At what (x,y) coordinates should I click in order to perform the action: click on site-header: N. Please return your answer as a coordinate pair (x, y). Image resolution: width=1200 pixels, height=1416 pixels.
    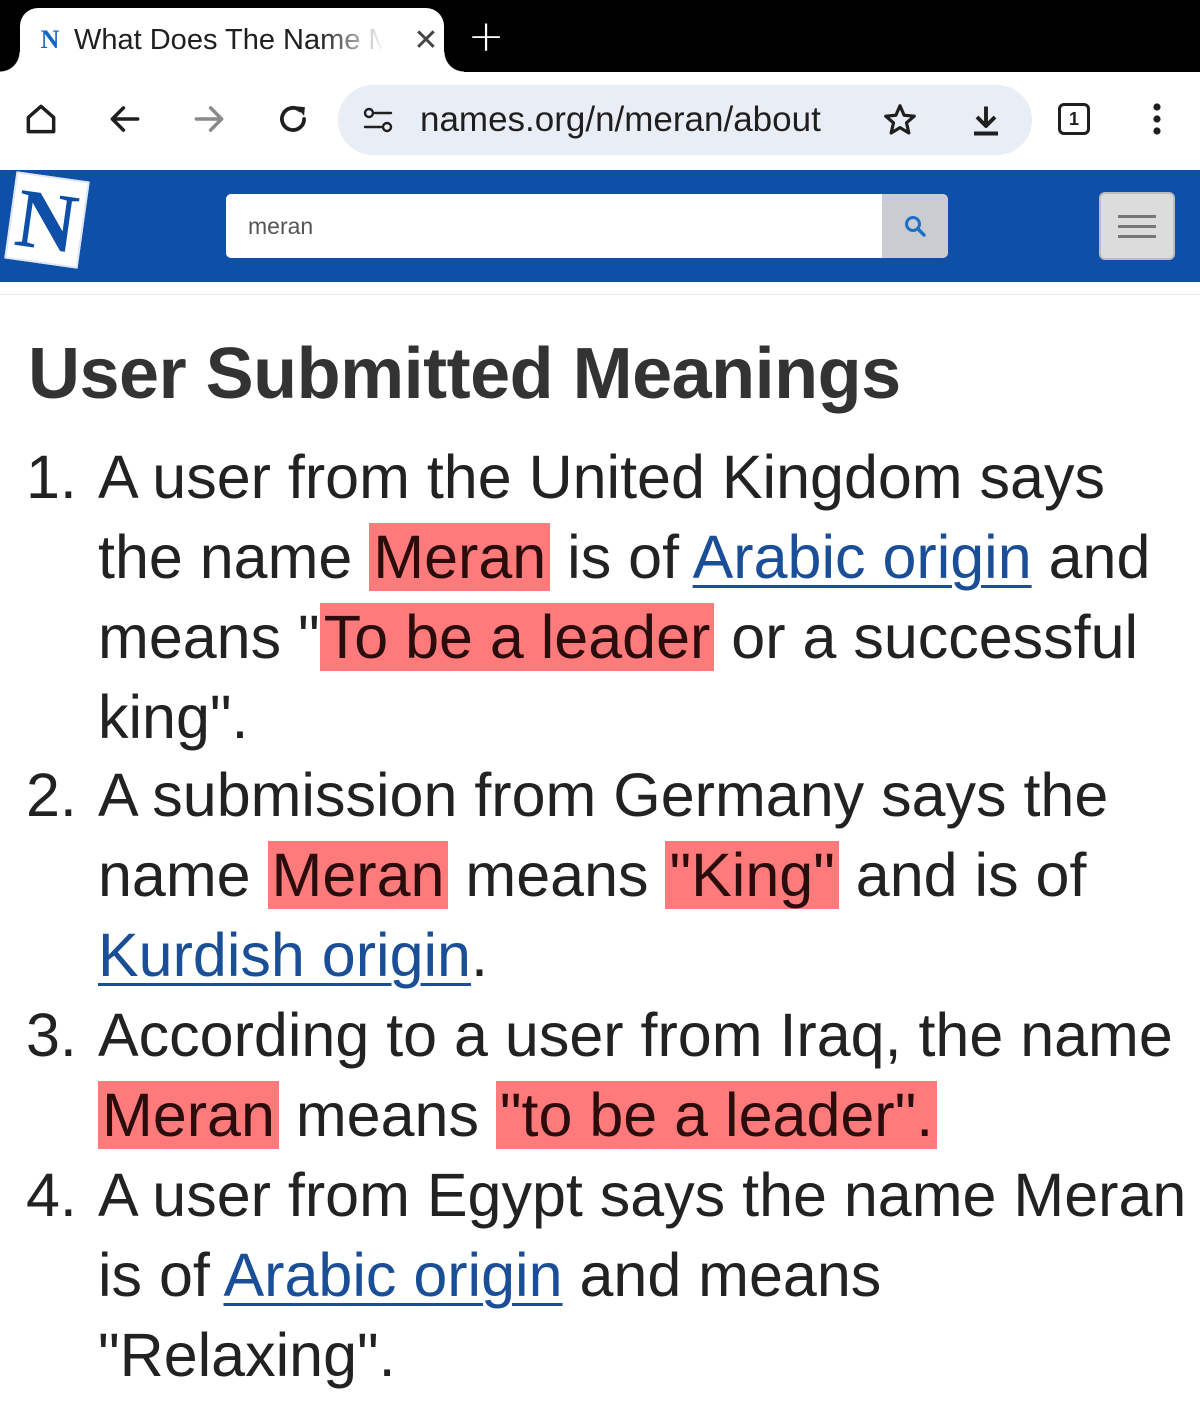
    Looking at the image, I should click on (600, 226).